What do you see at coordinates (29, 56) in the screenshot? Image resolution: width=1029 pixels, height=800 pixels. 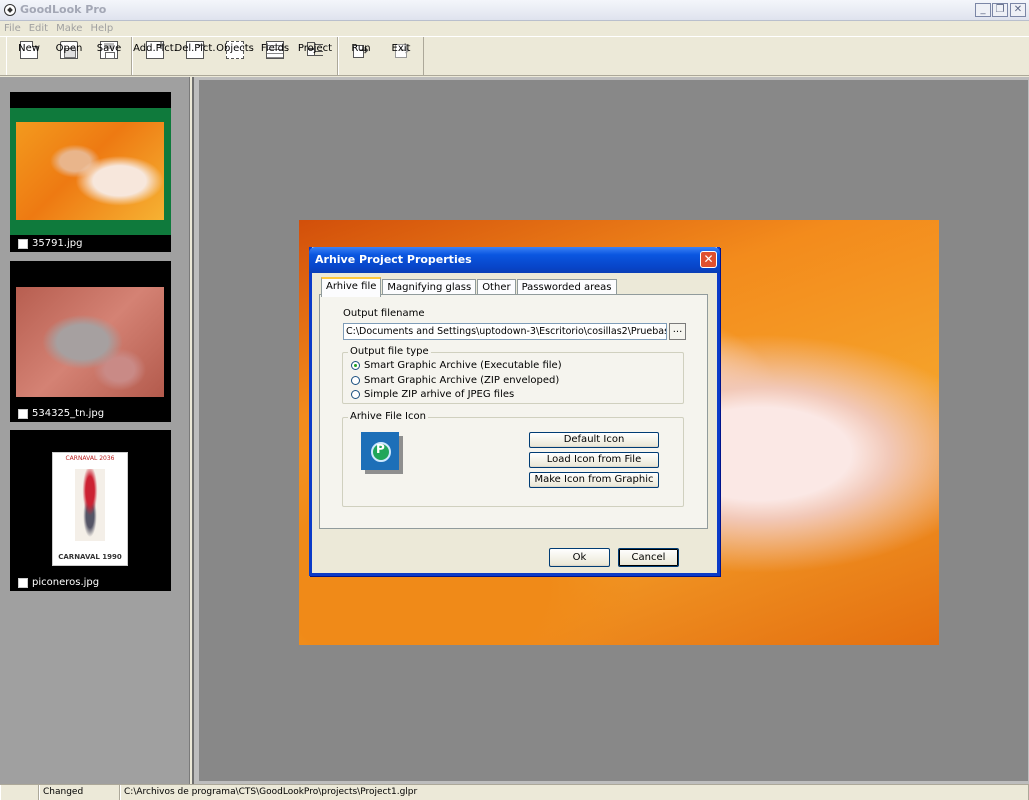 I see `new-button: New` at bounding box center [29, 56].